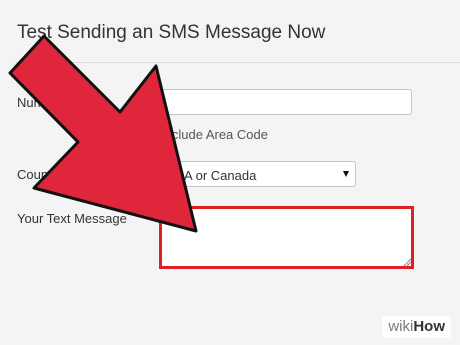 The image size is (460, 345). What do you see at coordinates (285, 102) in the screenshot?
I see `number-input` at bounding box center [285, 102].